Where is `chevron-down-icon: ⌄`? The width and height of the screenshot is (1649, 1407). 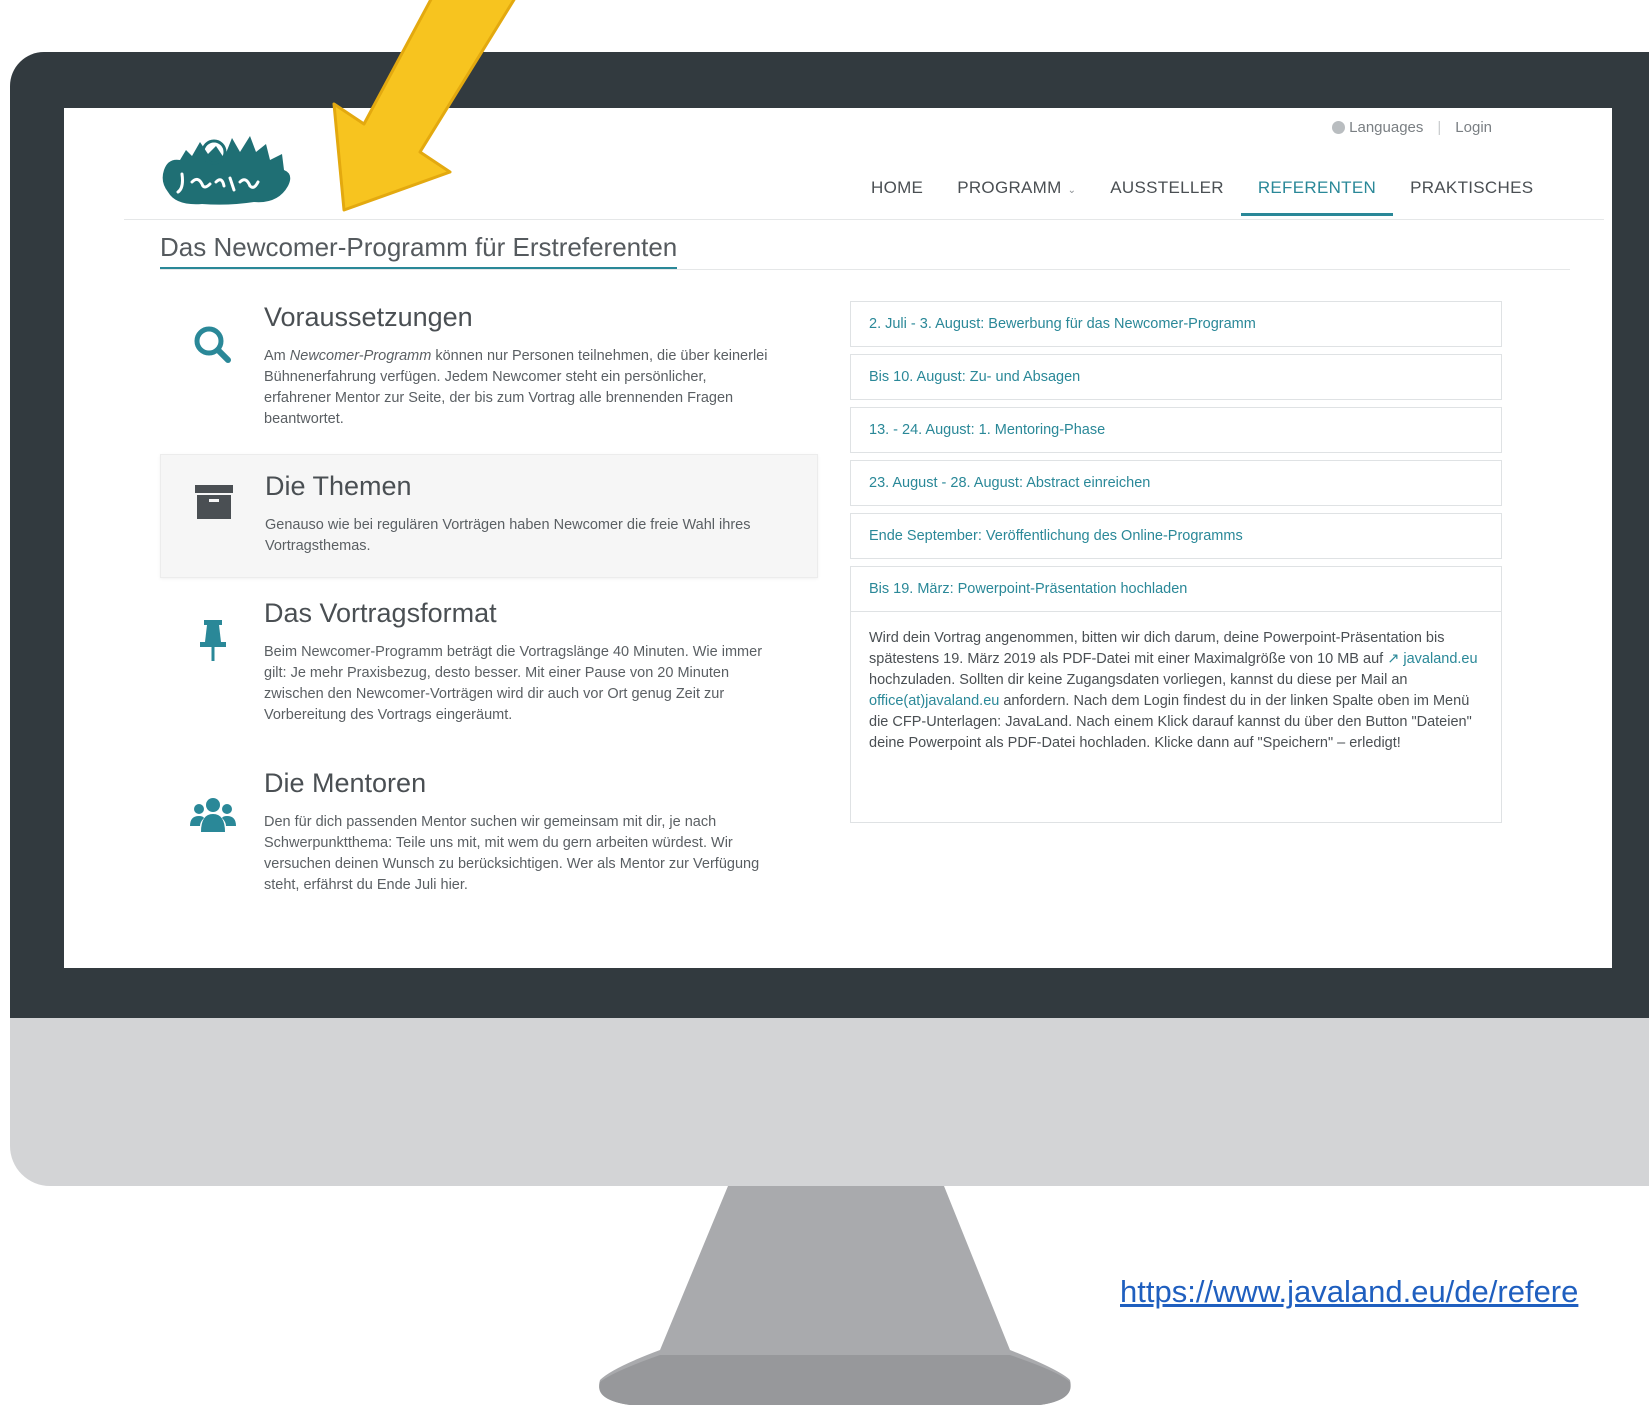
chevron-down-icon: ⌄ is located at coordinates (1072, 190).